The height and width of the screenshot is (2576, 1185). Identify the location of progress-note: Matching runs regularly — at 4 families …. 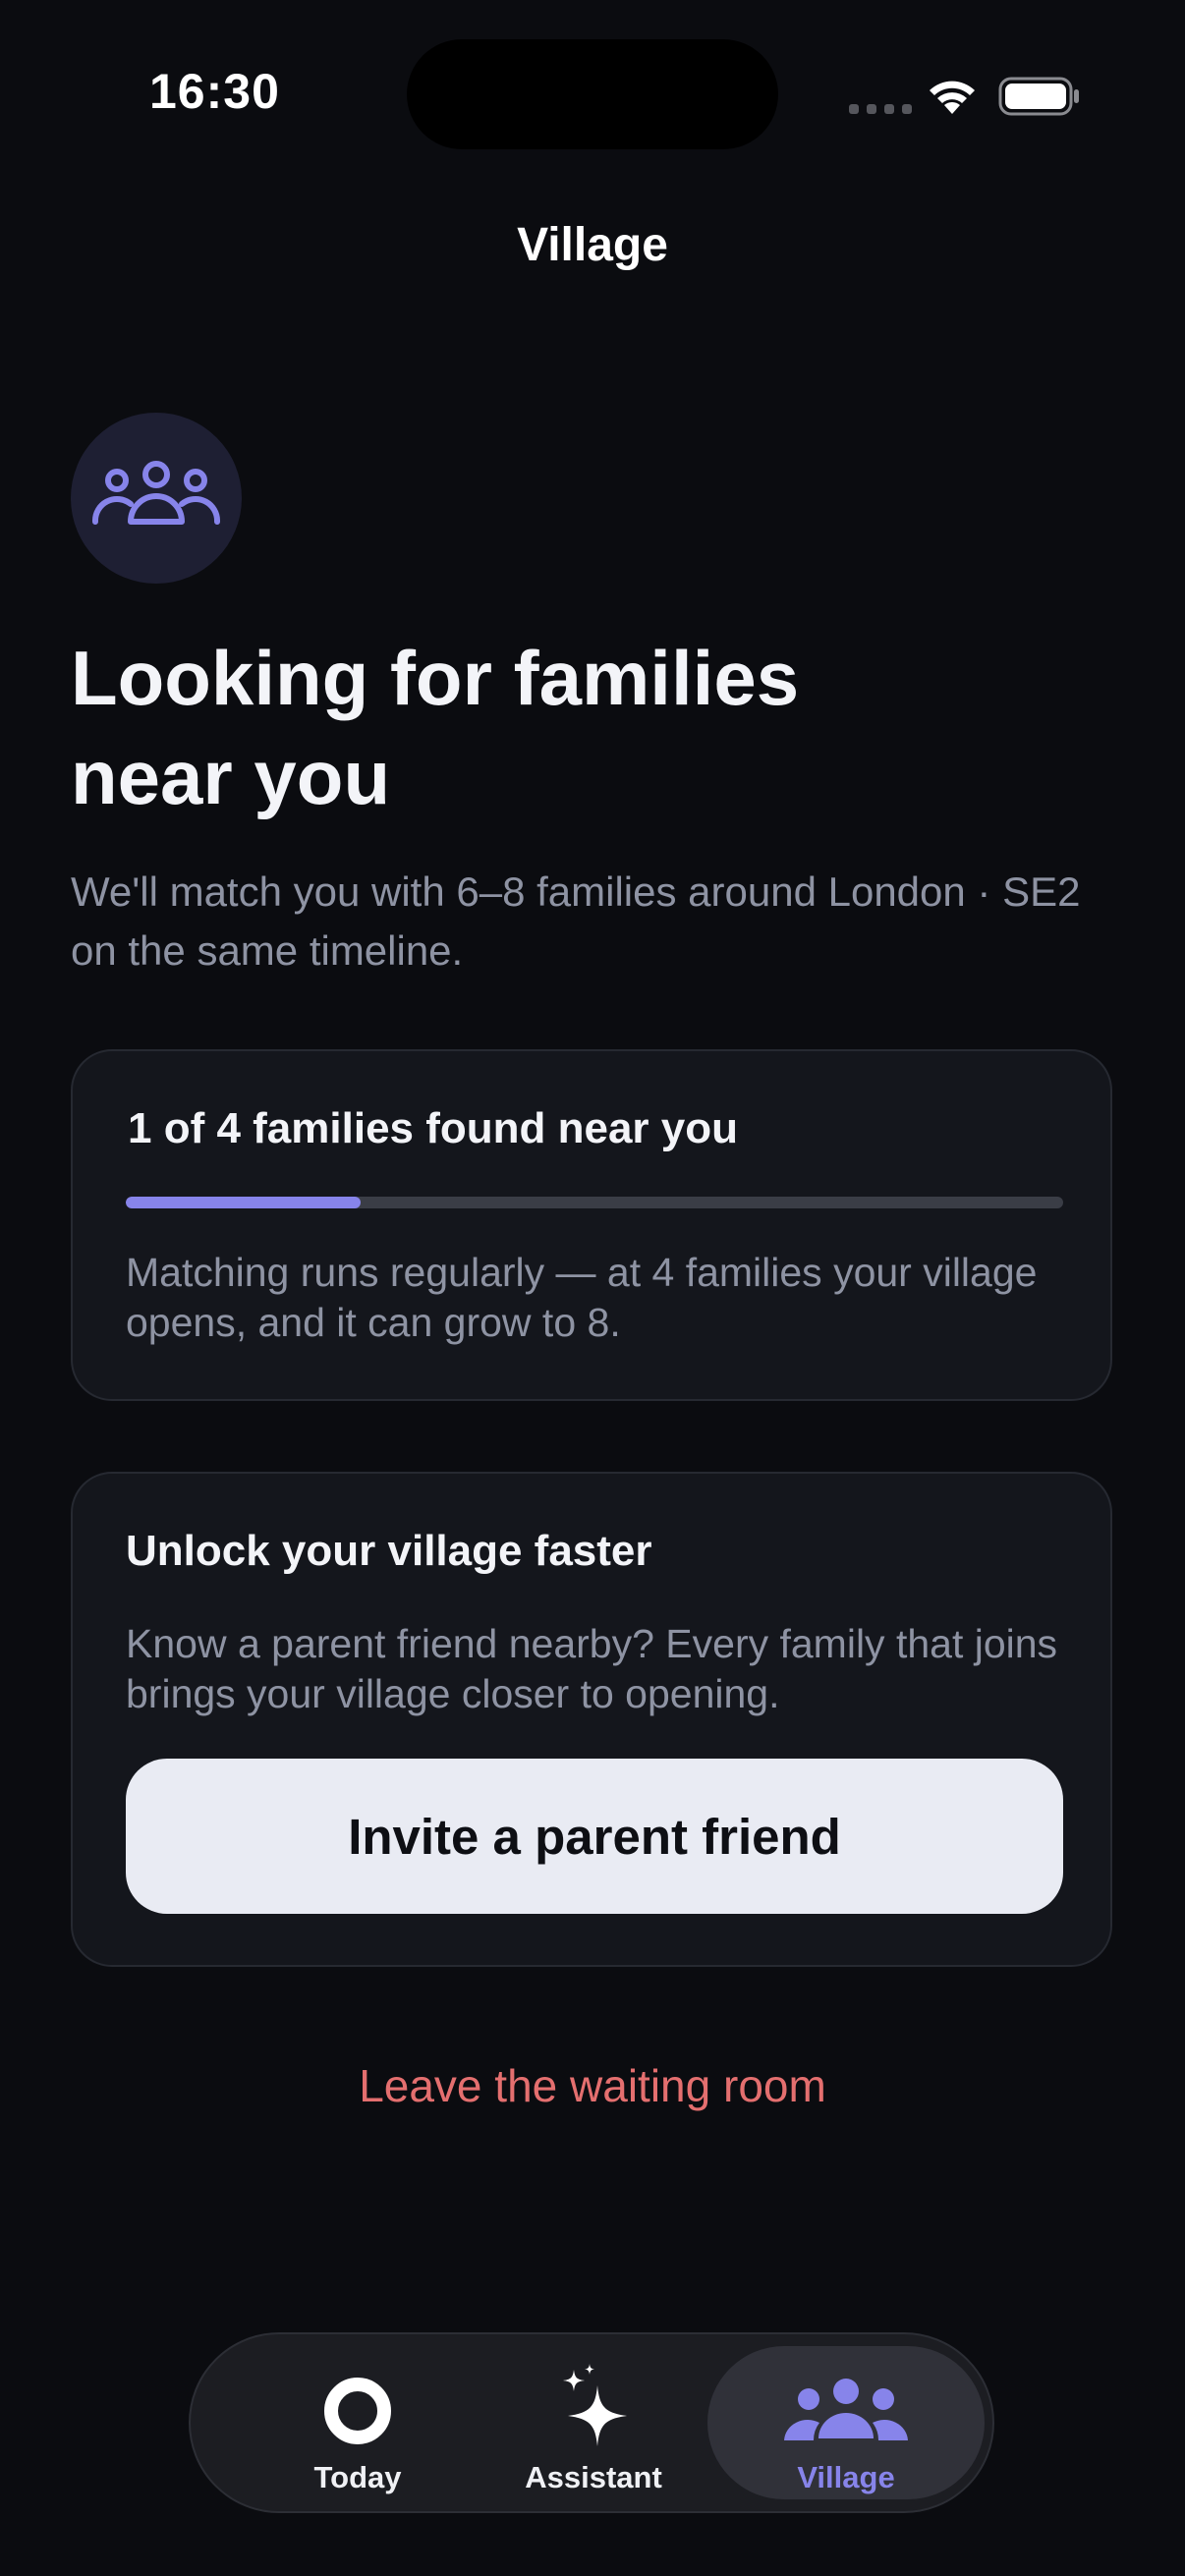
(582, 1297).